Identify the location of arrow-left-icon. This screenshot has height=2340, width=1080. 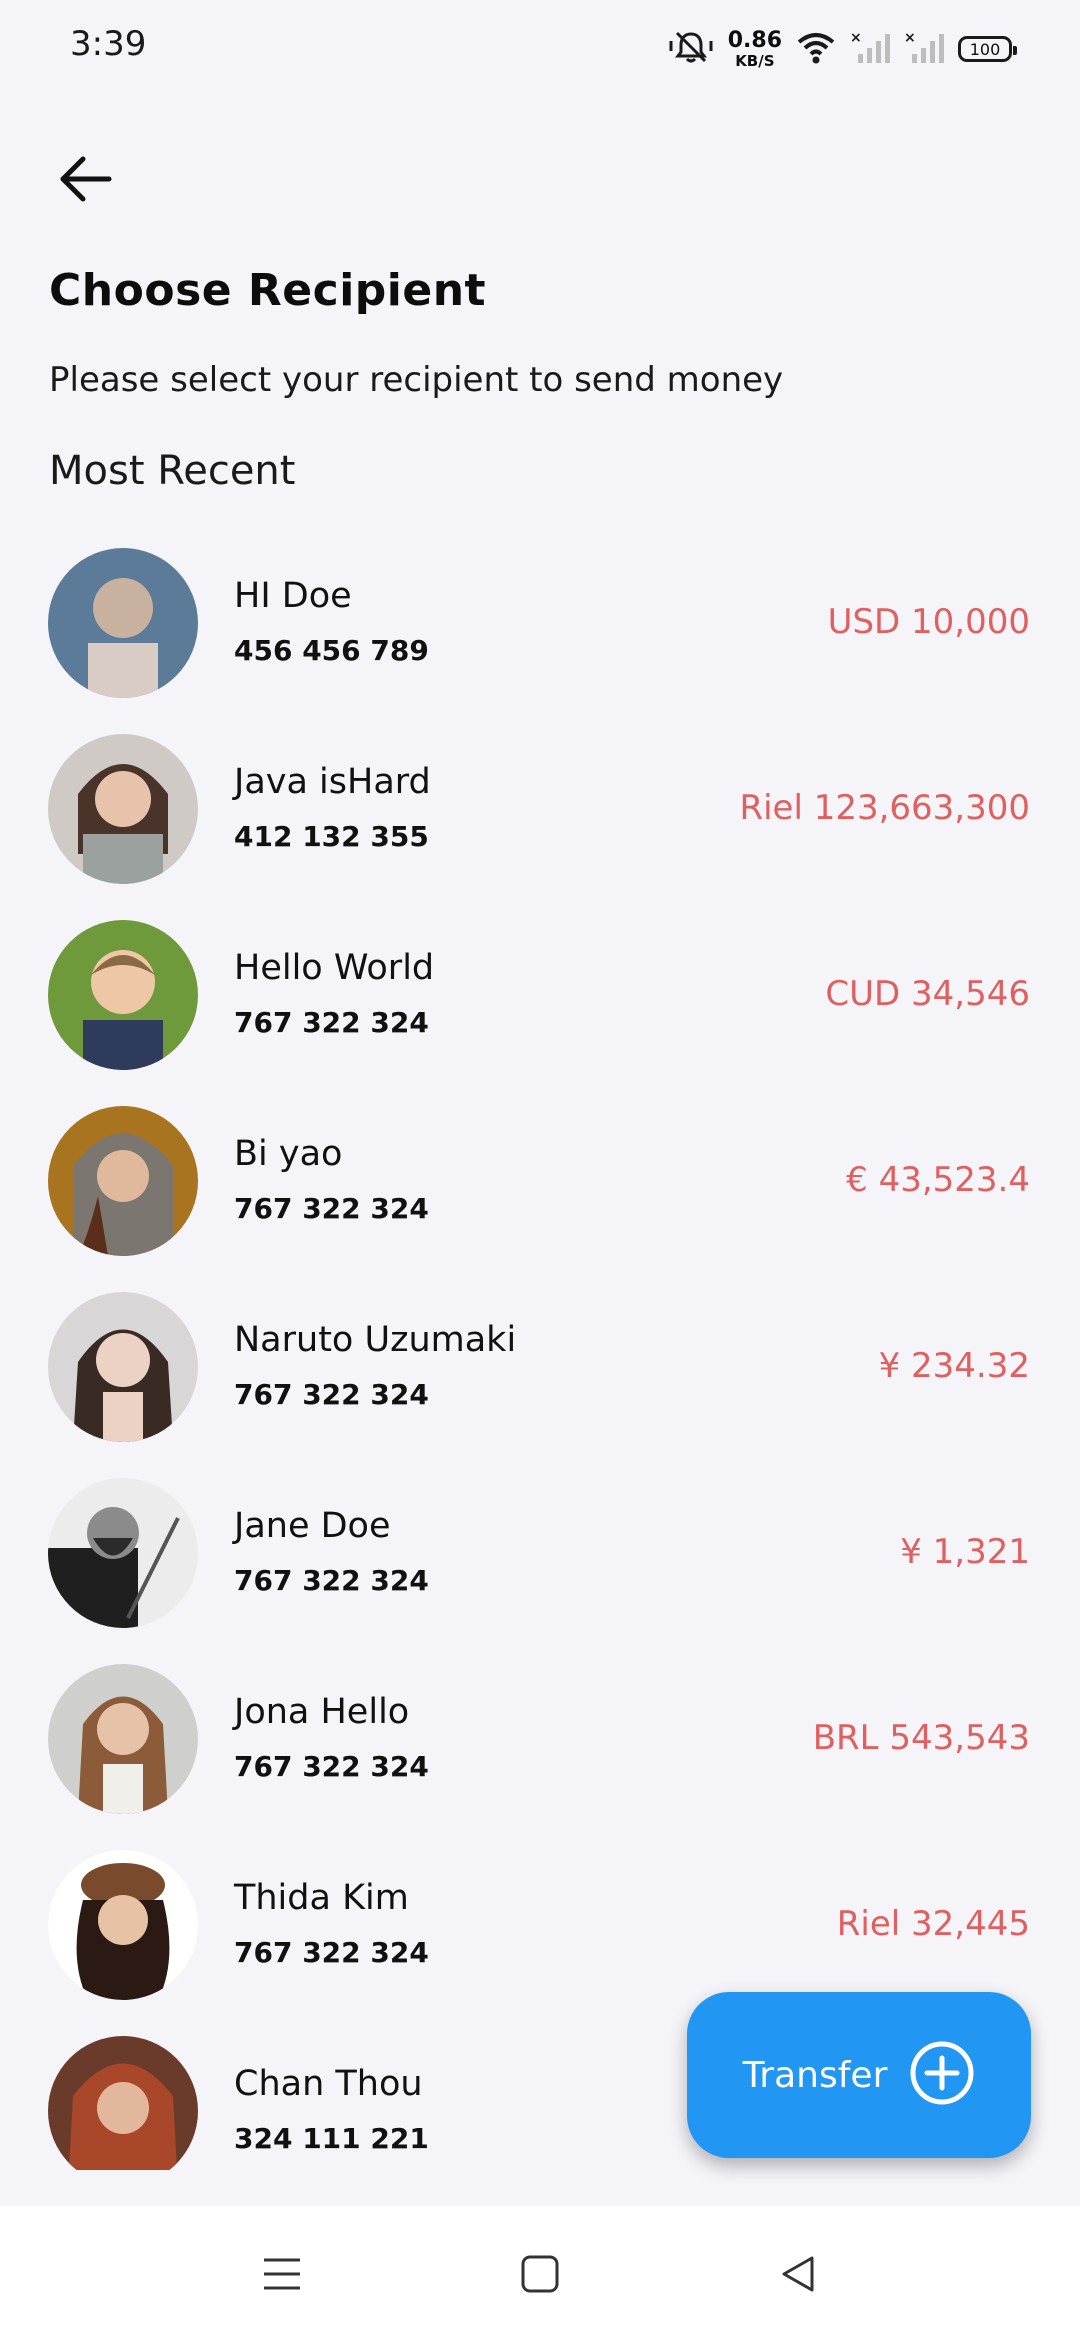
(85, 181).